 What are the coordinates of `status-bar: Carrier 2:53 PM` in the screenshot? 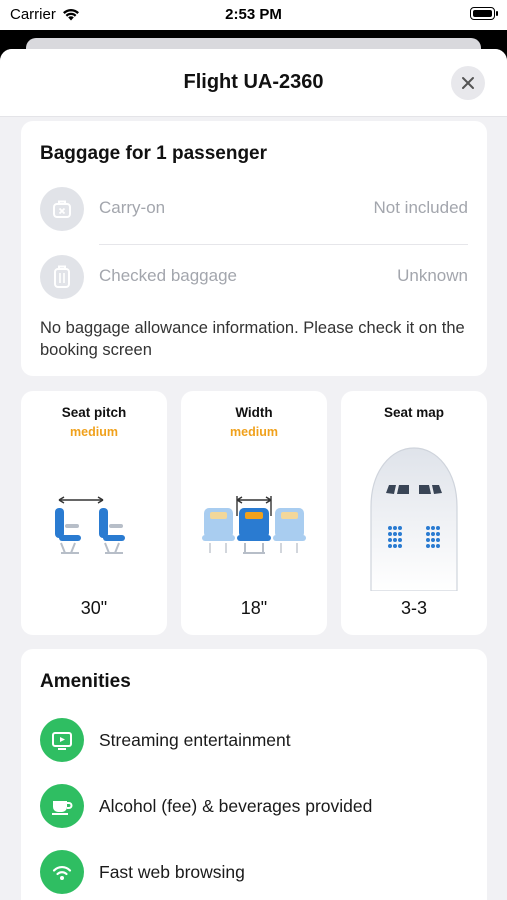 It's located at (253, 15).